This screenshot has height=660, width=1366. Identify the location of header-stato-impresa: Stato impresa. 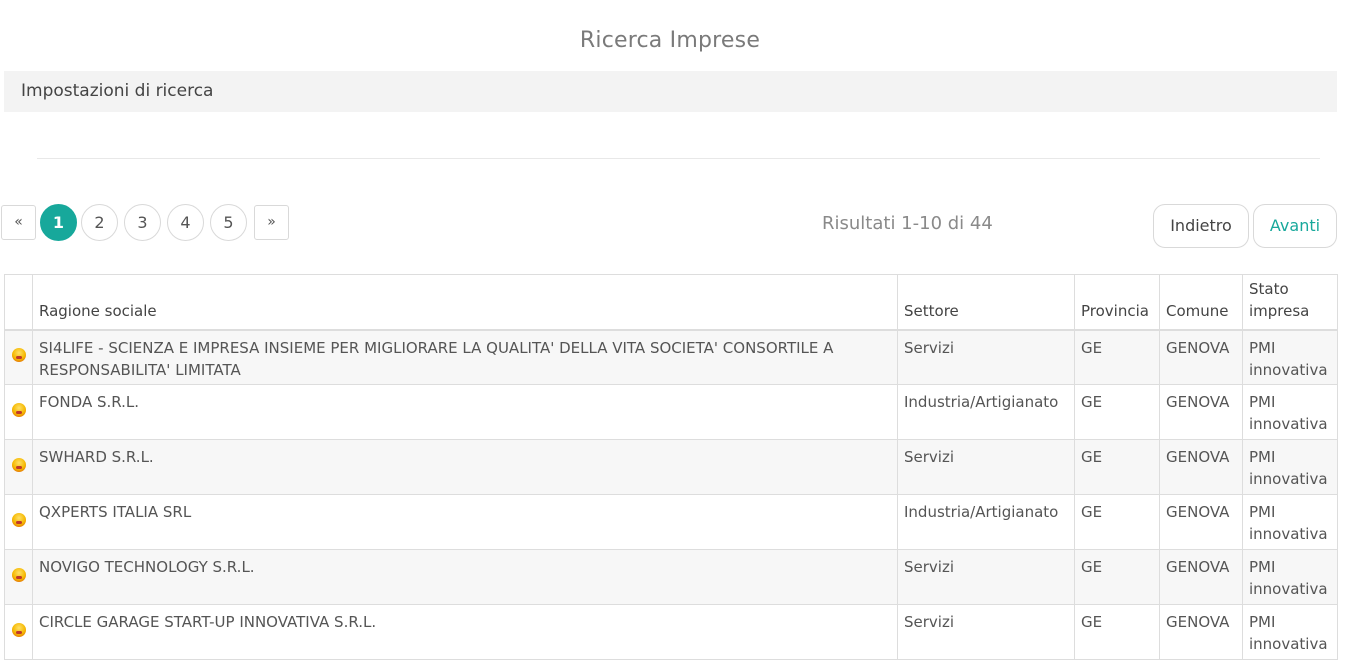
(1290, 302).